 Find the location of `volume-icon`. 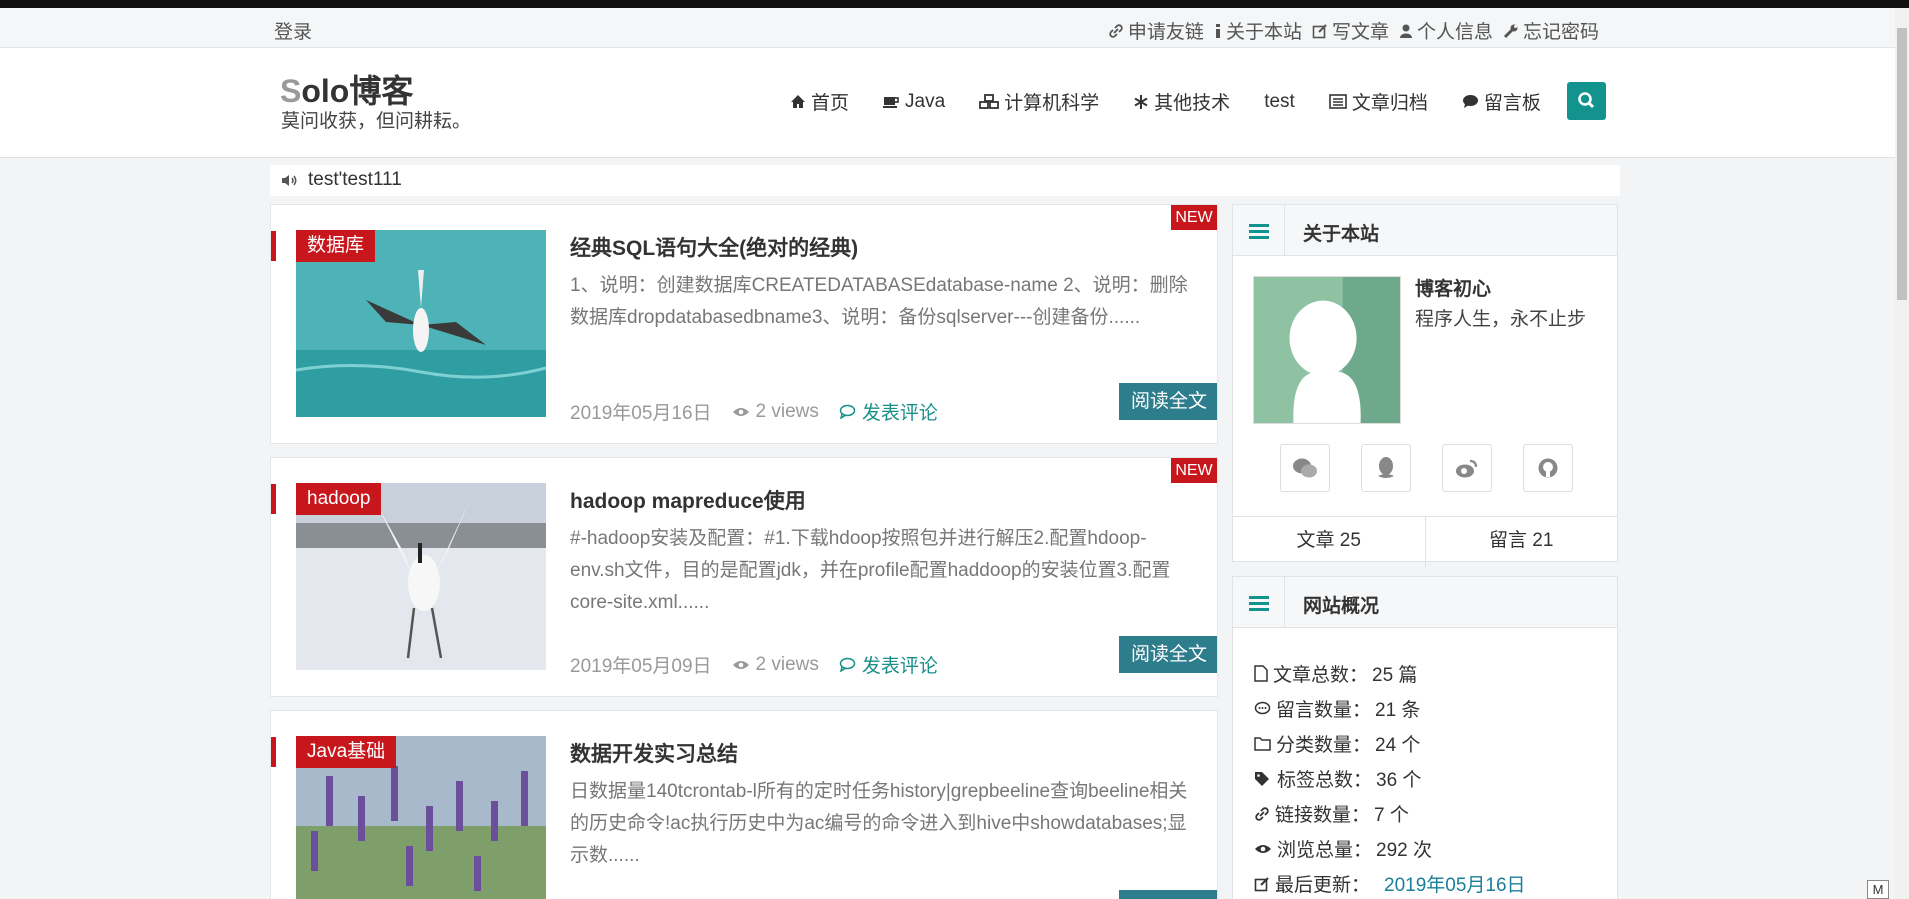

volume-icon is located at coordinates (289, 180).